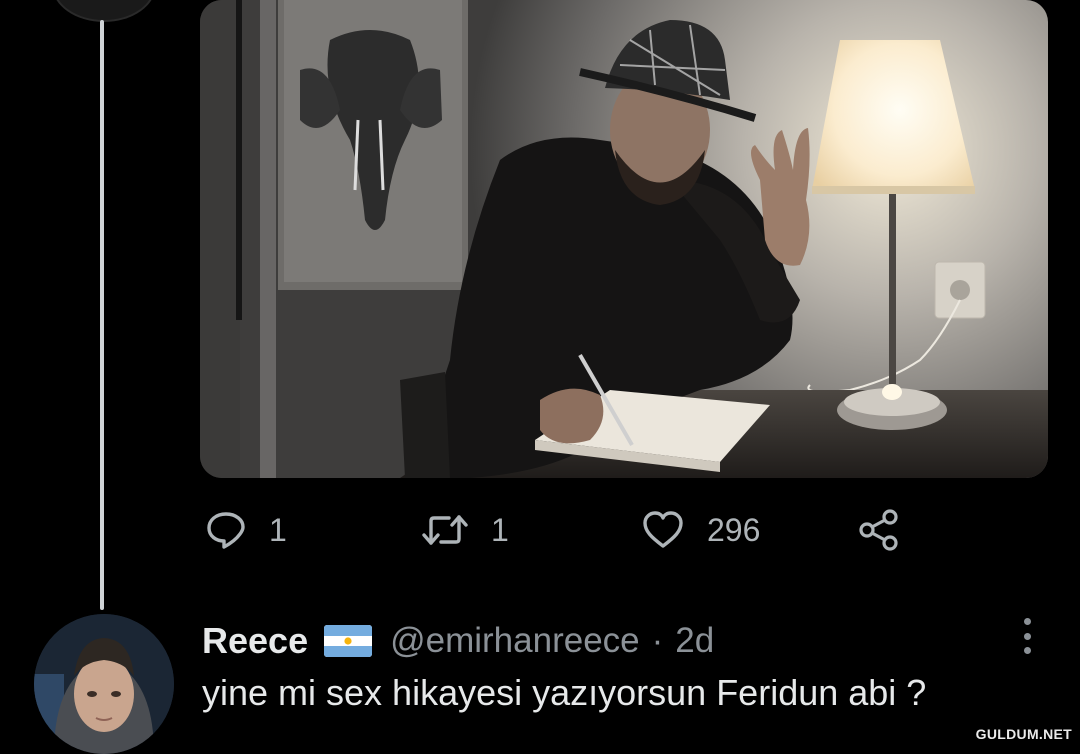 The height and width of the screenshot is (754, 1080). What do you see at coordinates (255, 641) in the screenshot?
I see `reply-author-name: Reece` at bounding box center [255, 641].